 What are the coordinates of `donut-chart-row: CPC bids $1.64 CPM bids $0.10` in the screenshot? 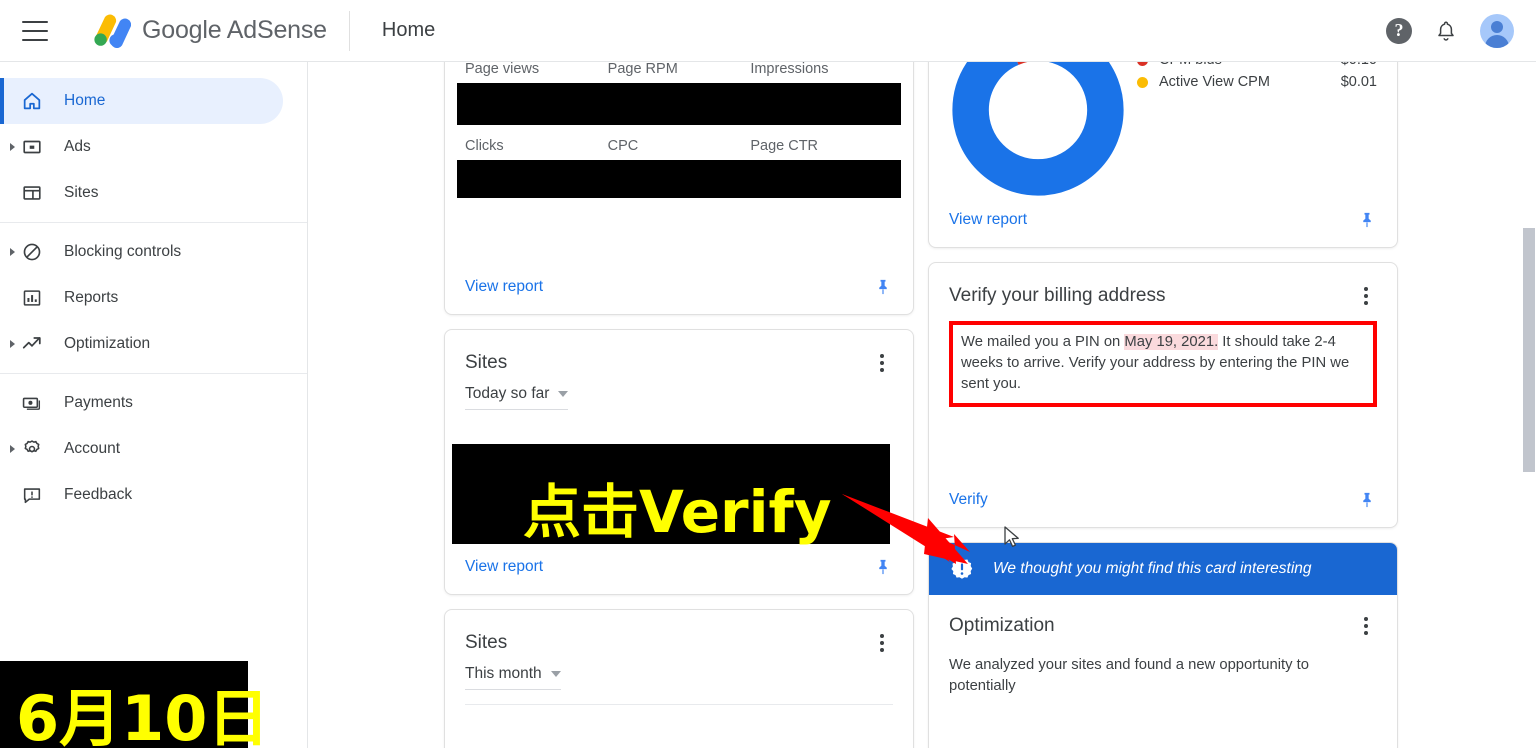 It's located at (1163, 130).